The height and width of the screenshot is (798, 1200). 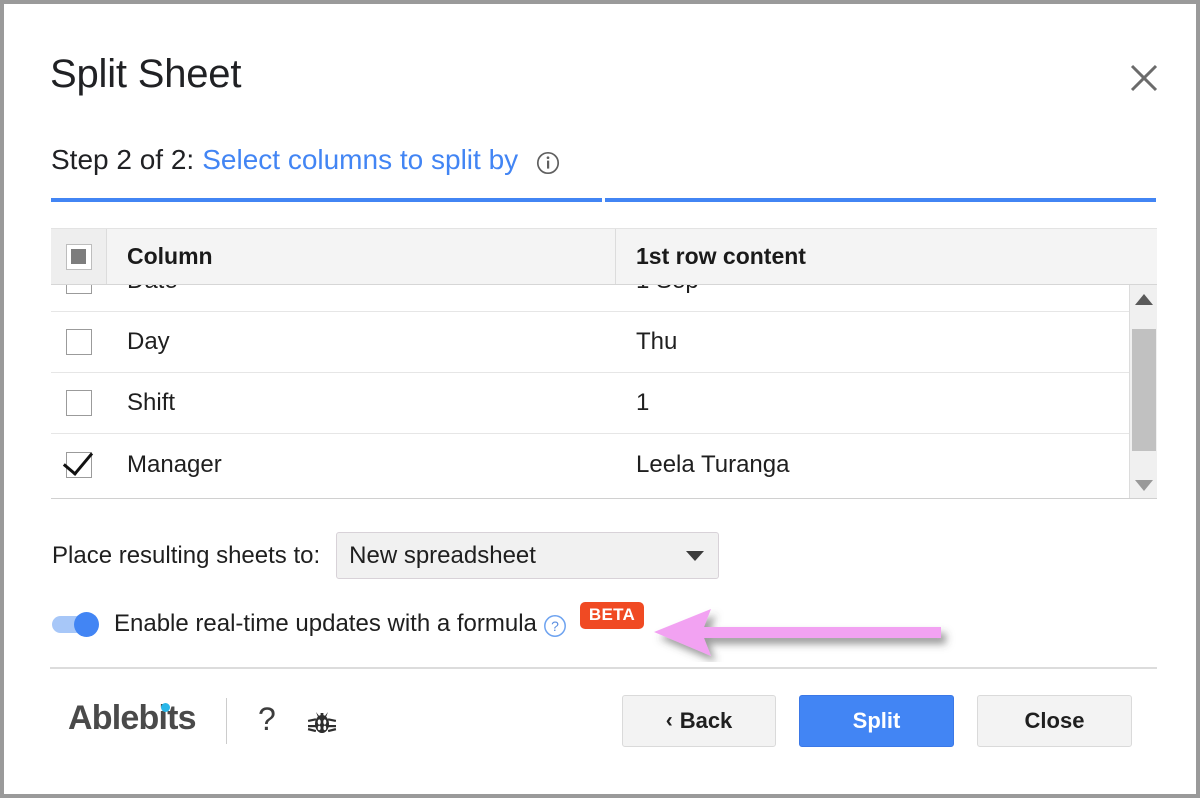 I want to click on realtime-toggle, so click(x=77, y=624).